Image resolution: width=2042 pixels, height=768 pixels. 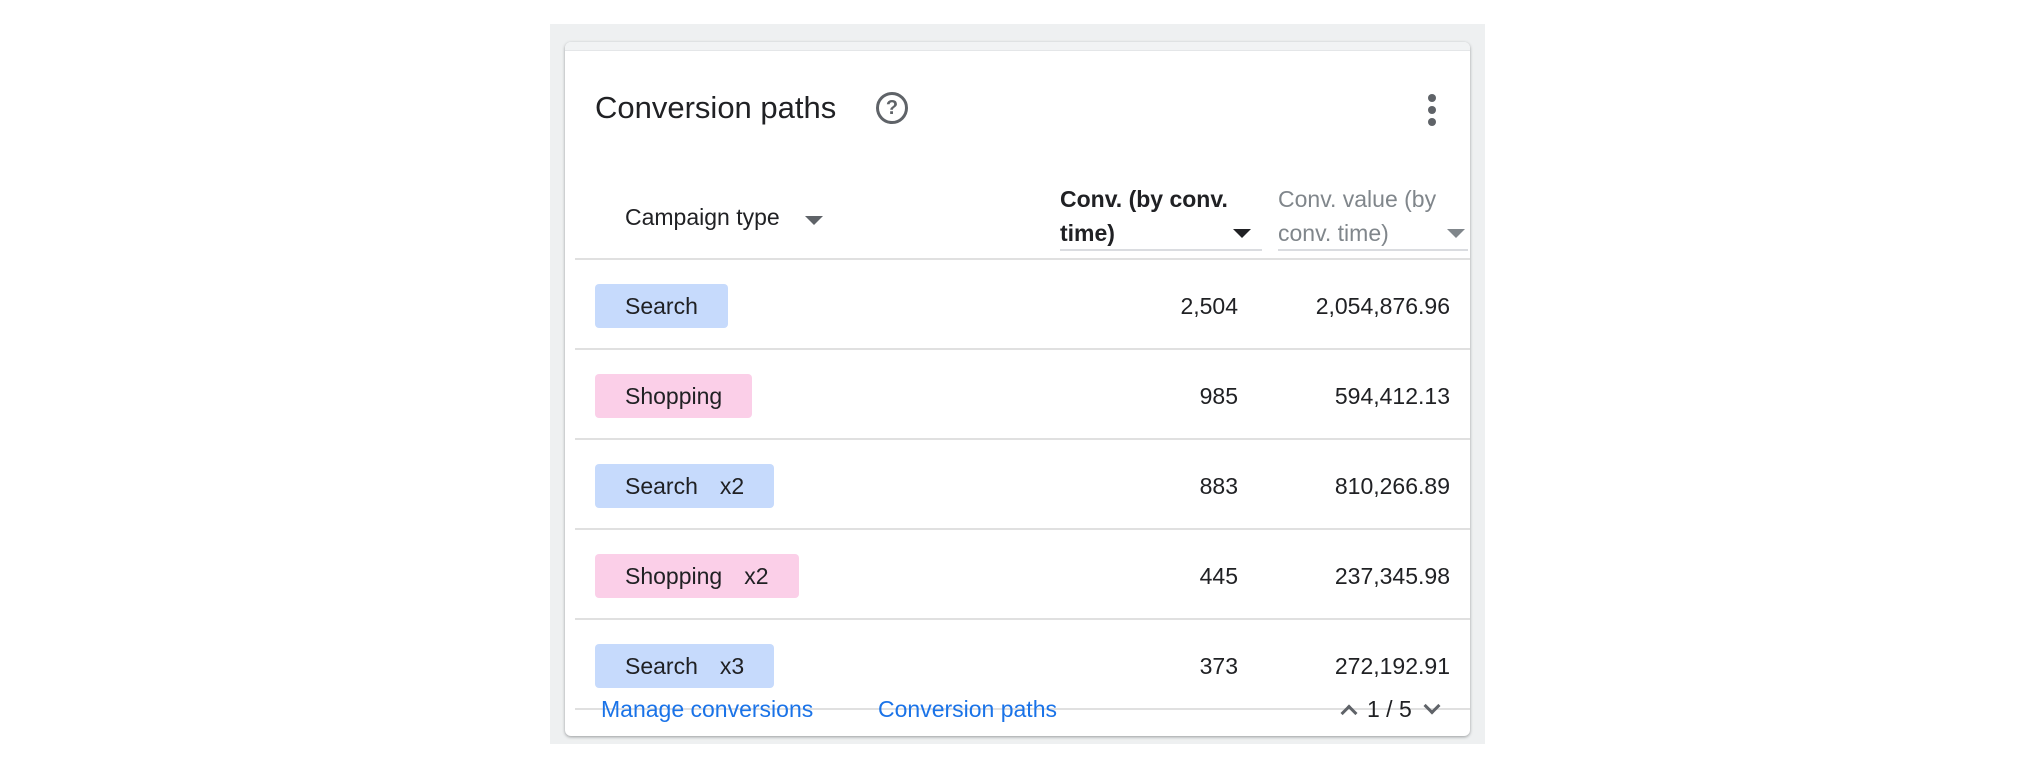 What do you see at coordinates (1022, 574) in the screenshot?
I see `table-row: Shopping x2 445 237,345.98` at bounding box center [1022, 574].